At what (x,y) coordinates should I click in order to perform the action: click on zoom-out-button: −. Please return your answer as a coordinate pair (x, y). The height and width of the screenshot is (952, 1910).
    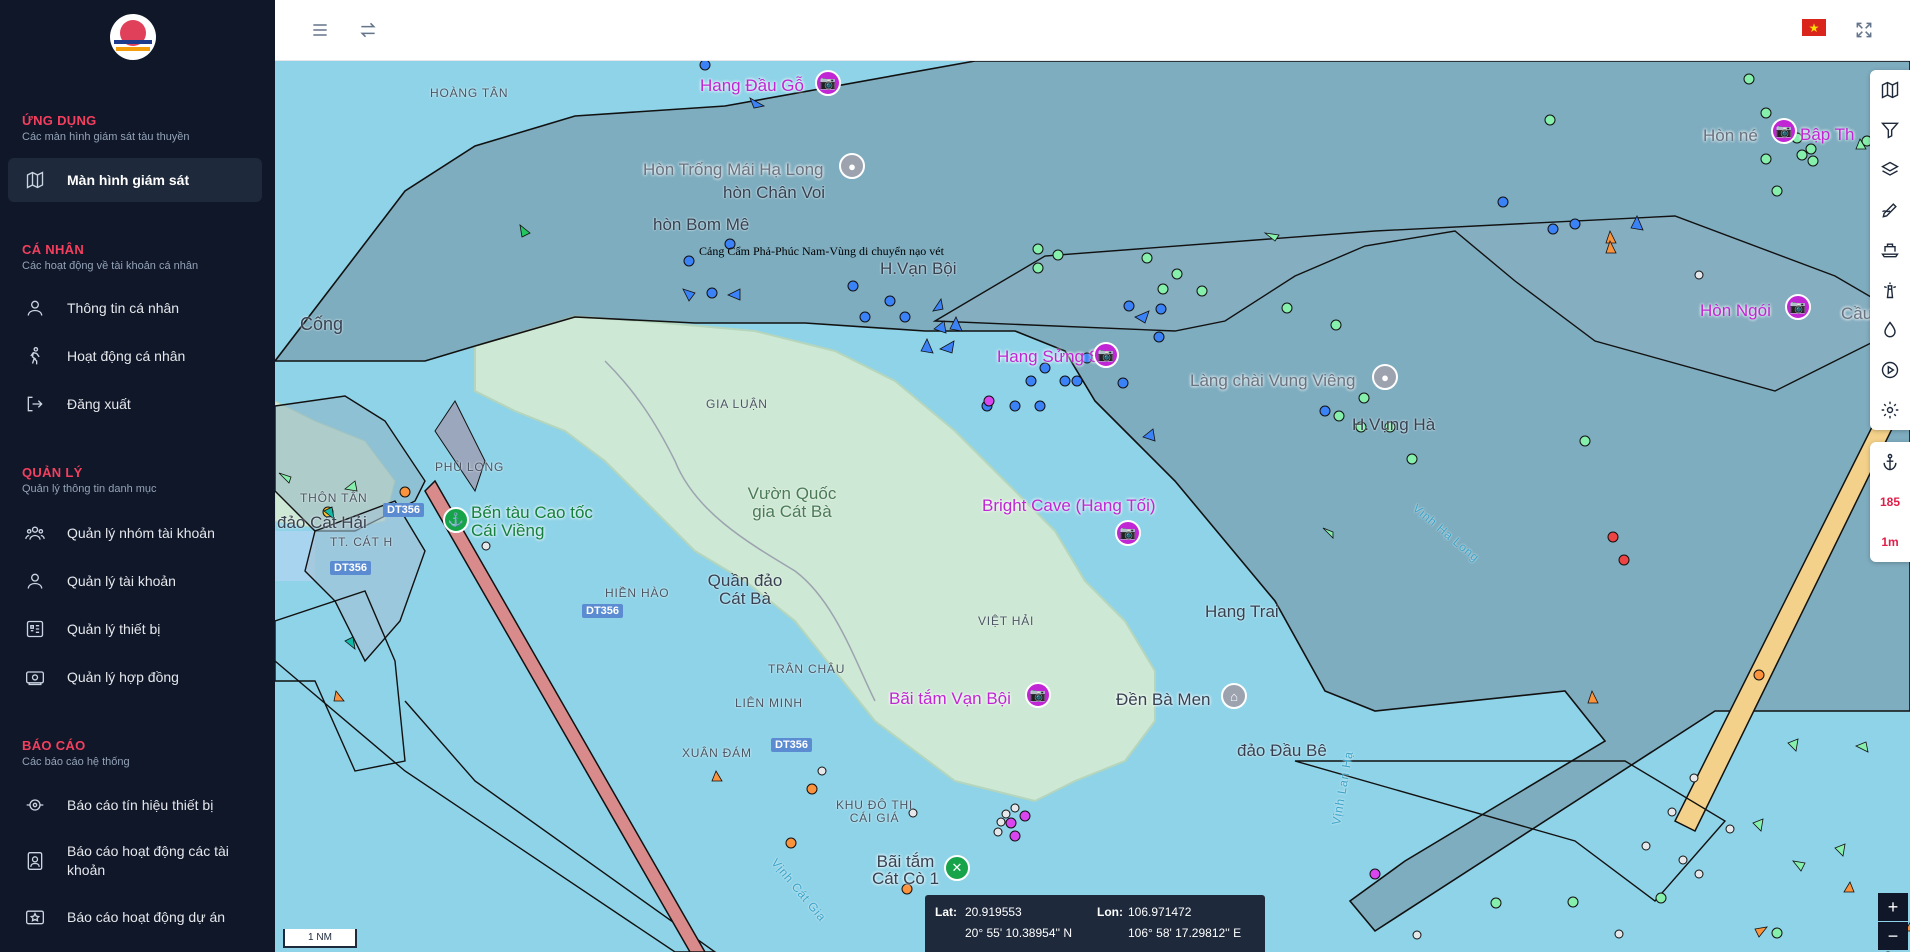
    Looking at the image, I should click on (1893, 936).